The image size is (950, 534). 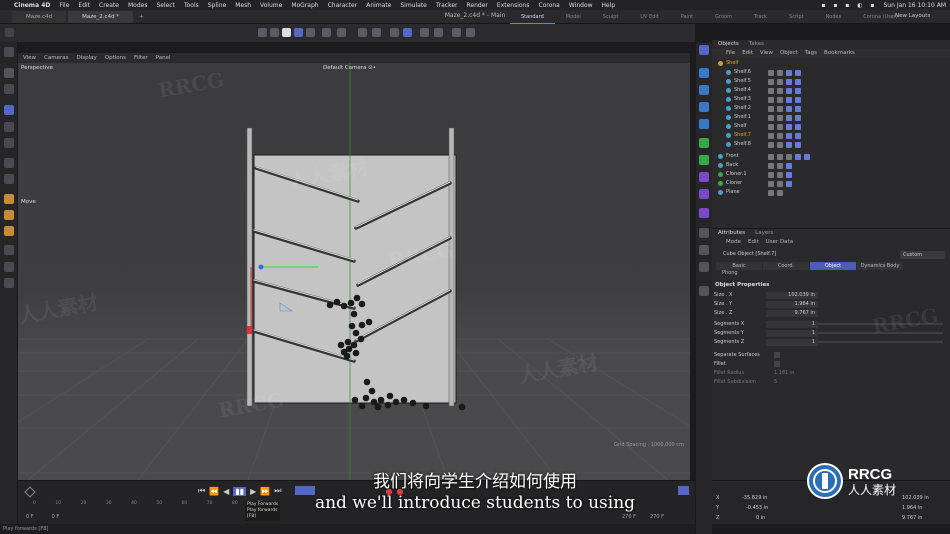 I want to click on viewport-menu-view: View, so click(x=29, y=58).